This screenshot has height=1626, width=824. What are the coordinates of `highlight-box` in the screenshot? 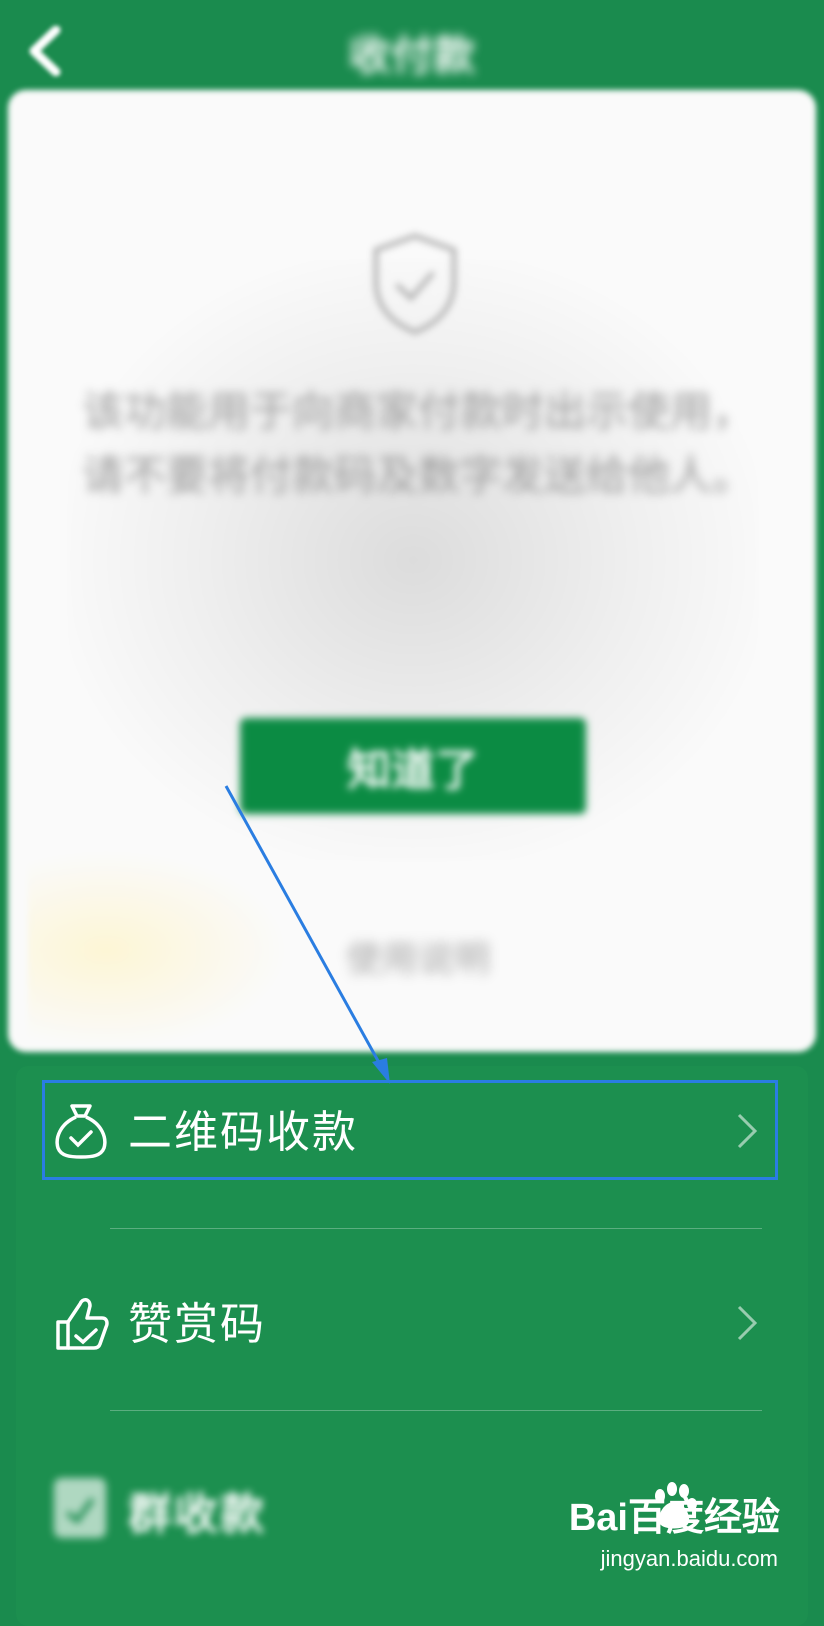 It's located at (410, 1130).